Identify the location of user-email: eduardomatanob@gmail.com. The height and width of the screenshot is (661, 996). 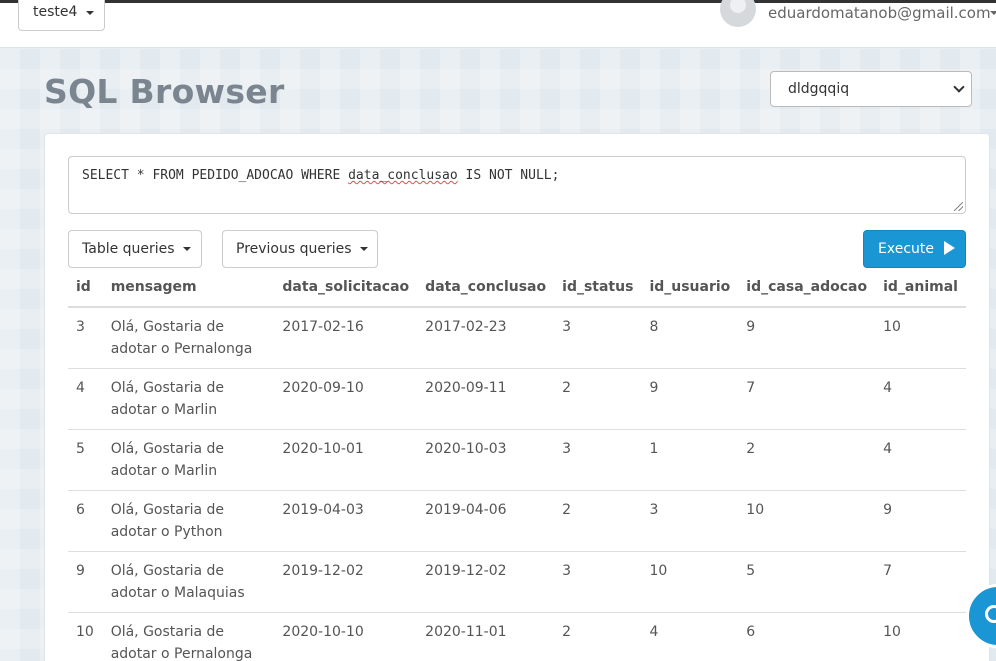
(879, 13).